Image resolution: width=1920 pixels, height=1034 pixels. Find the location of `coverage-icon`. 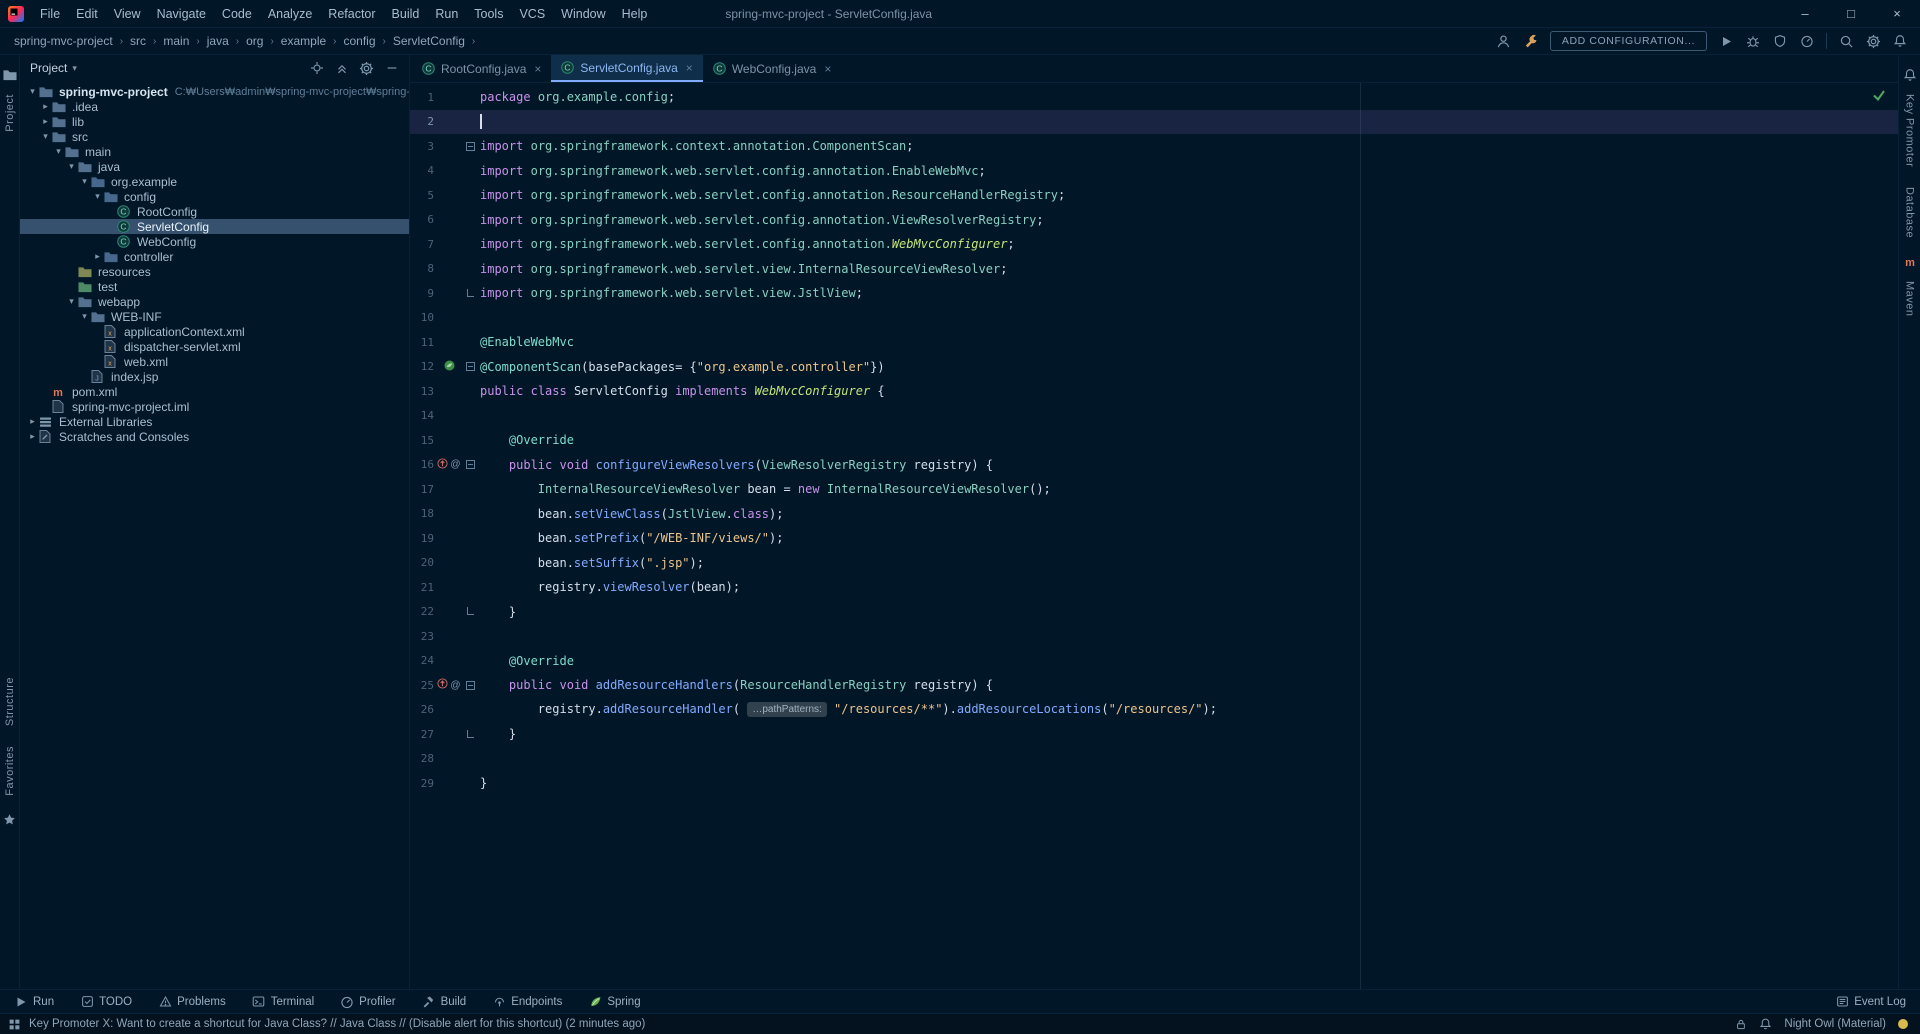

coverage-icon is located at coordinates (1780, 41).